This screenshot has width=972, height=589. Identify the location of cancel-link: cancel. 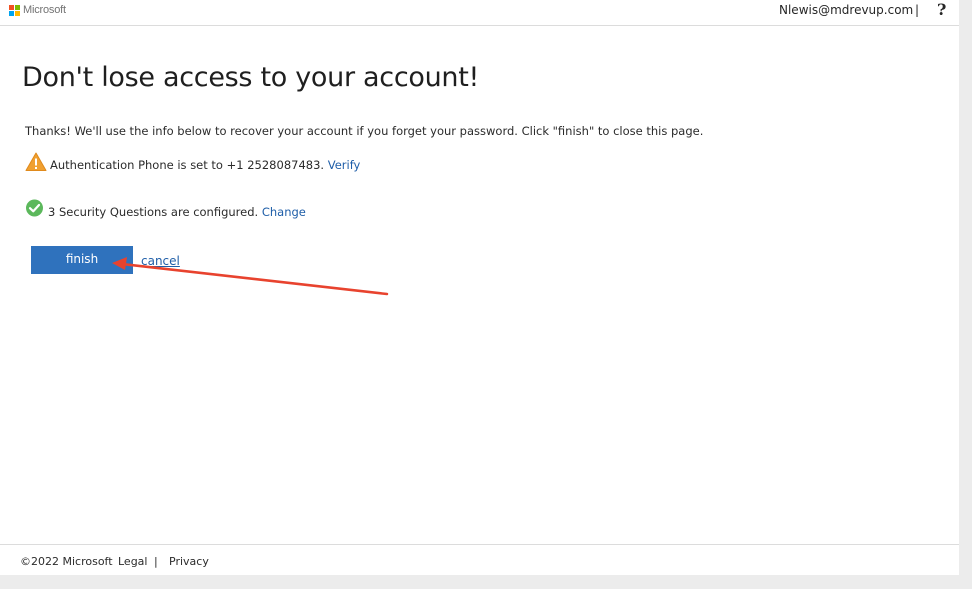
(160, 261).